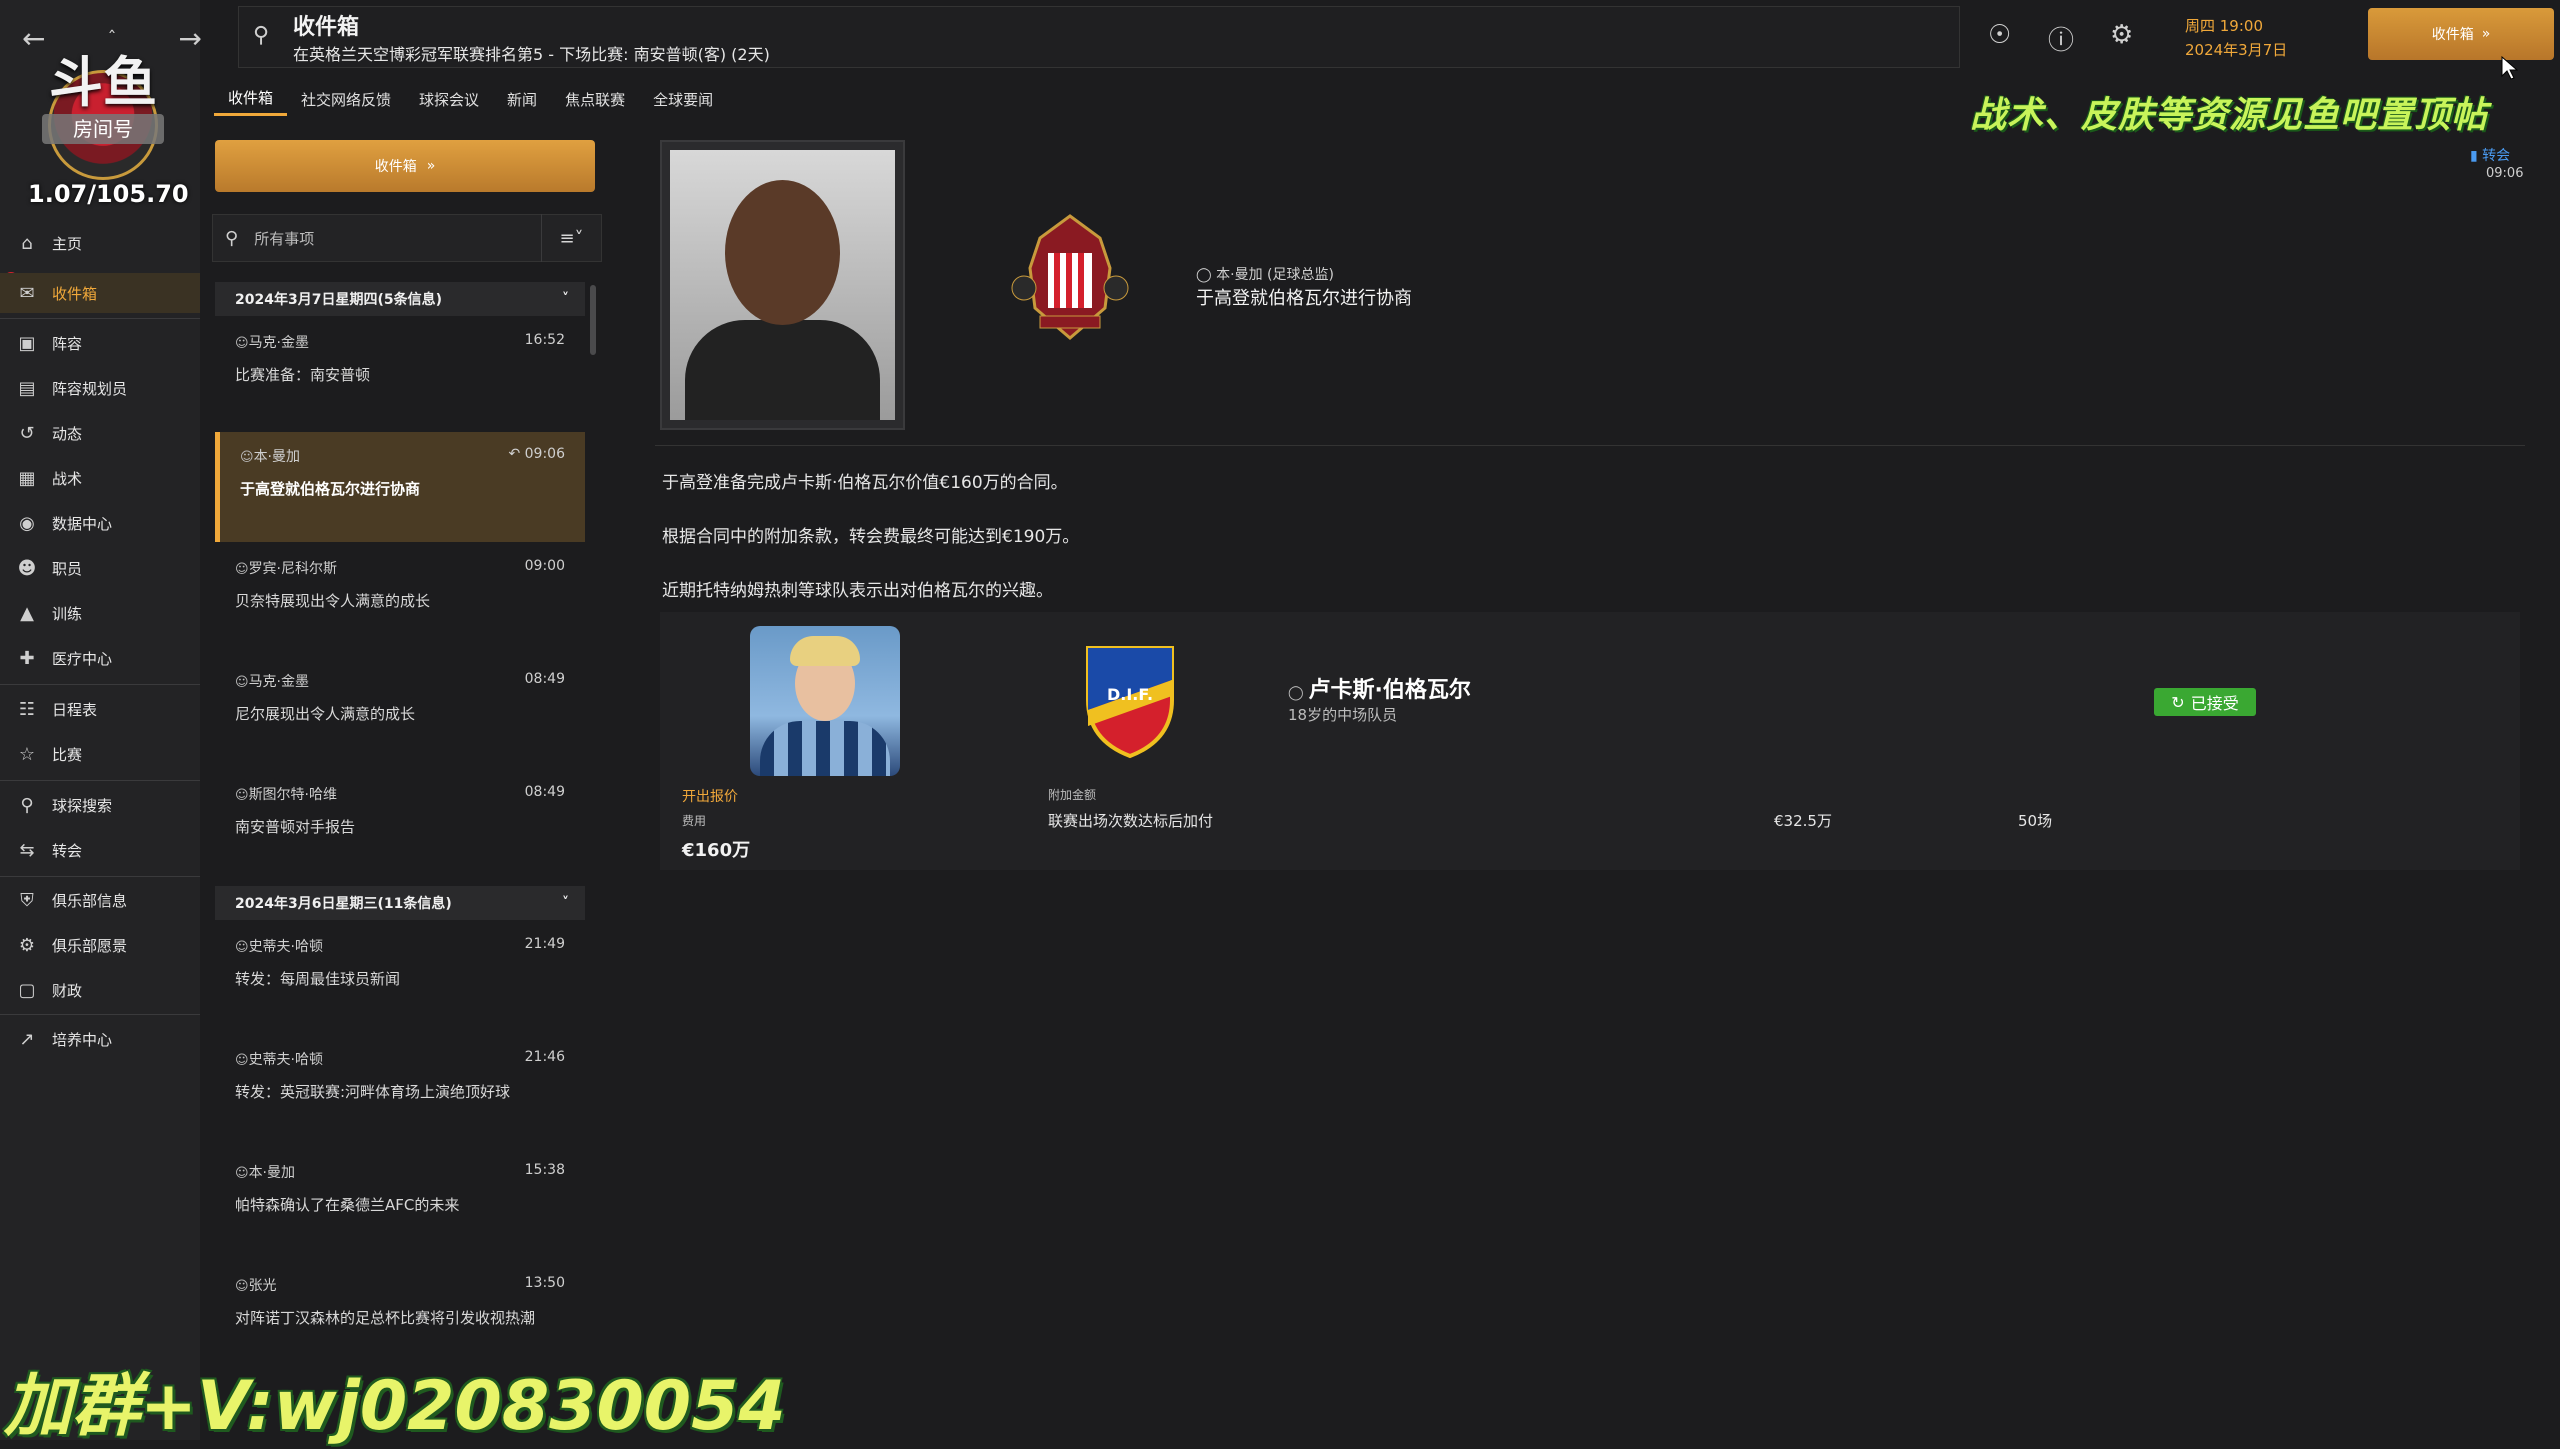  Describe the element at coordinates (27, 990) in the screenshot. I see `finance-icon: ▢` at that location.